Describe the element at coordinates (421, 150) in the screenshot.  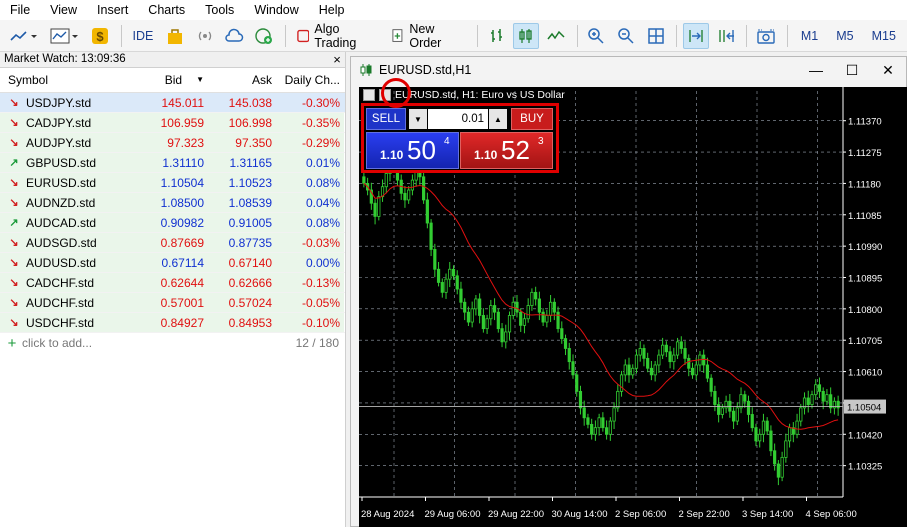
I see `sell-price-main: 50` at that location.